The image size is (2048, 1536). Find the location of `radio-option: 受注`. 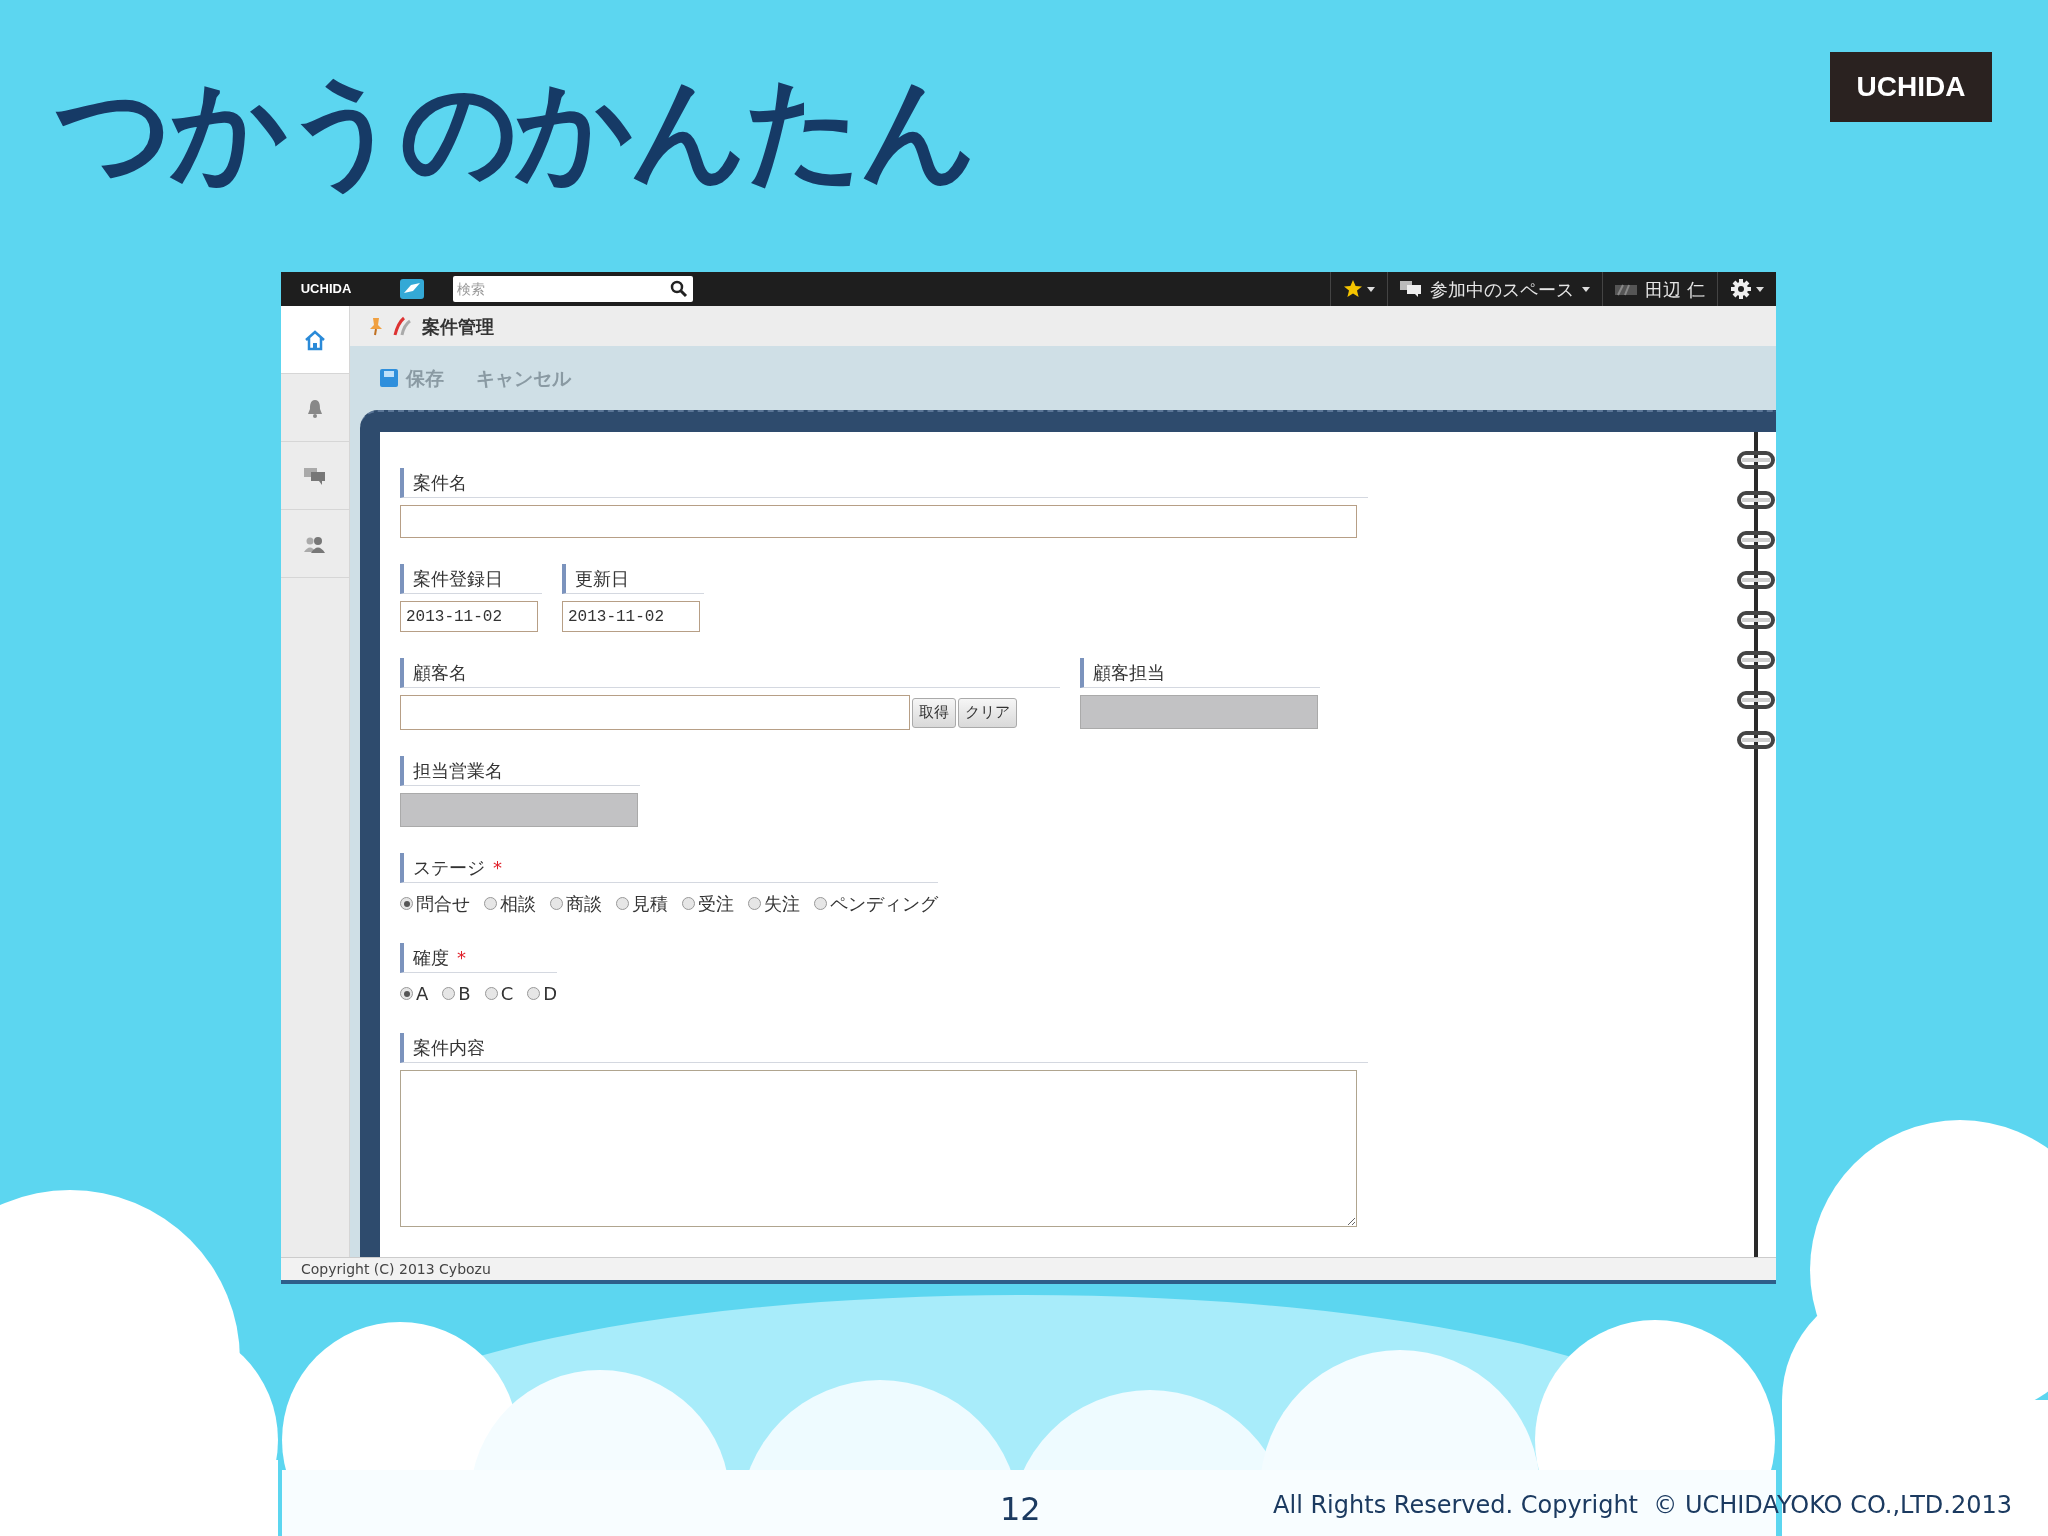

radio-option: 受注 is located at coordinates (708, 903).